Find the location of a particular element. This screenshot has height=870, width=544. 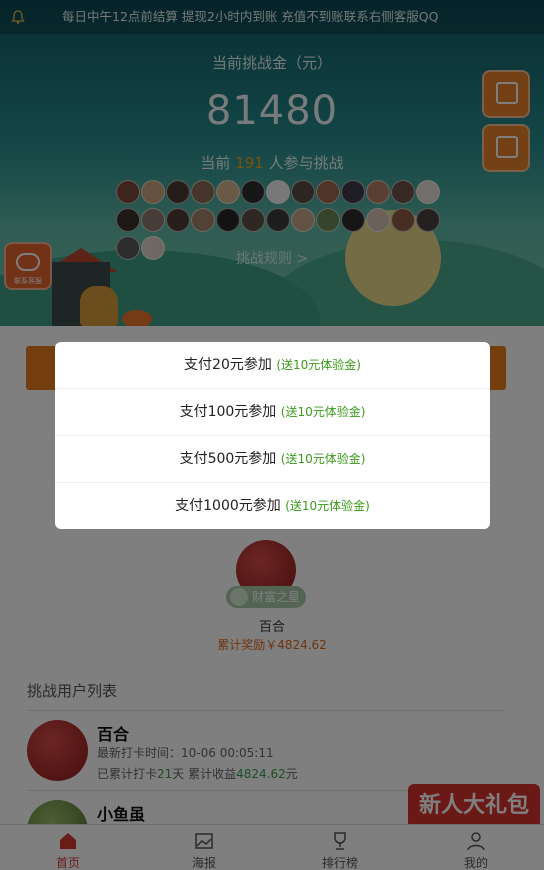

option-label: 支付100元参加 is located at coordinates (228, 412).